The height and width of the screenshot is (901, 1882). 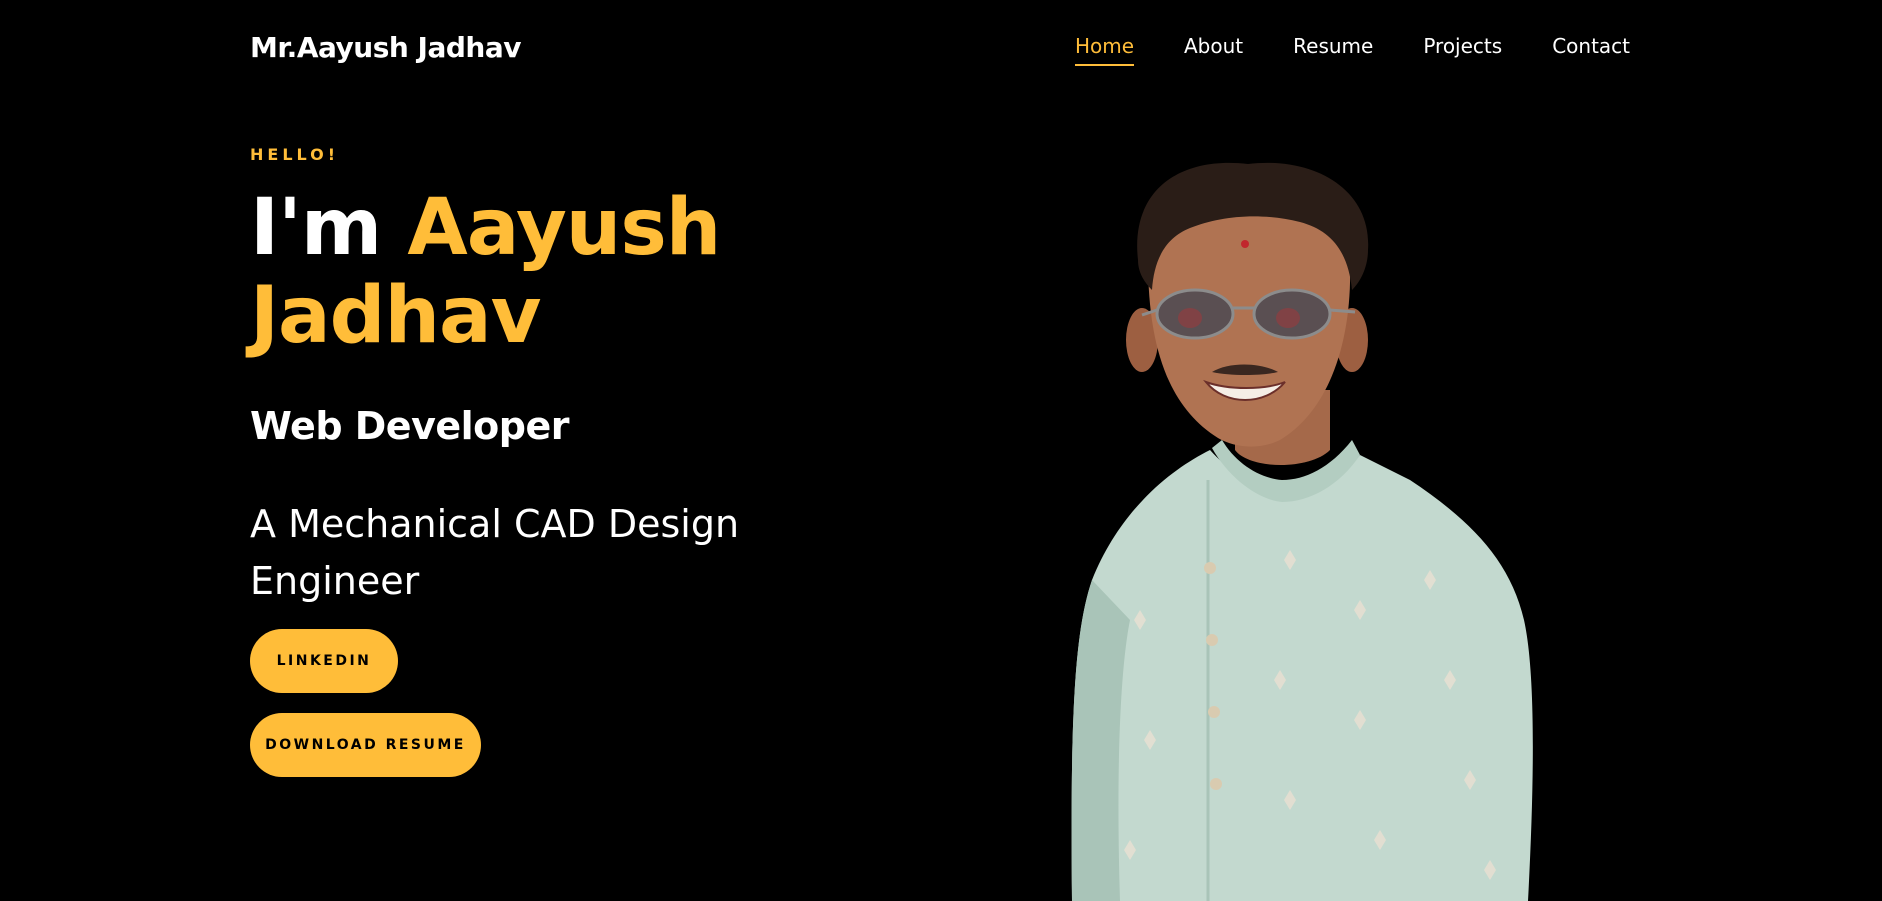 I want to click on hero-headline: I'm Aayush Jadhav, so click(x=560, y=272).